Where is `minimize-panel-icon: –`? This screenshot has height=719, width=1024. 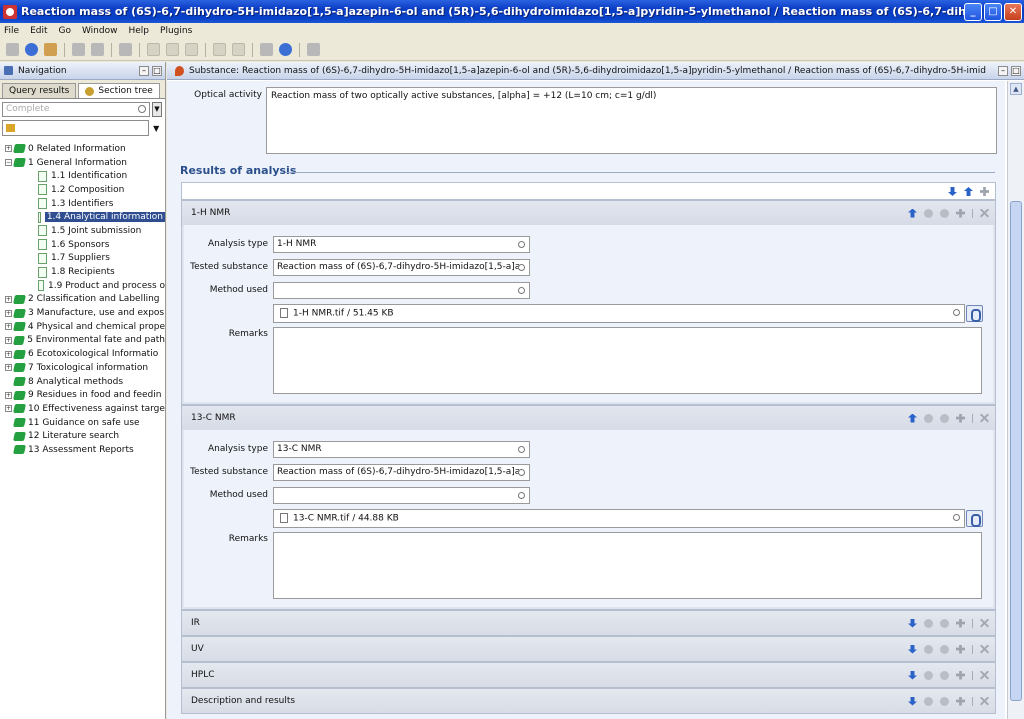 minimize-panel-icon: – is located at coordinates (144, 70).